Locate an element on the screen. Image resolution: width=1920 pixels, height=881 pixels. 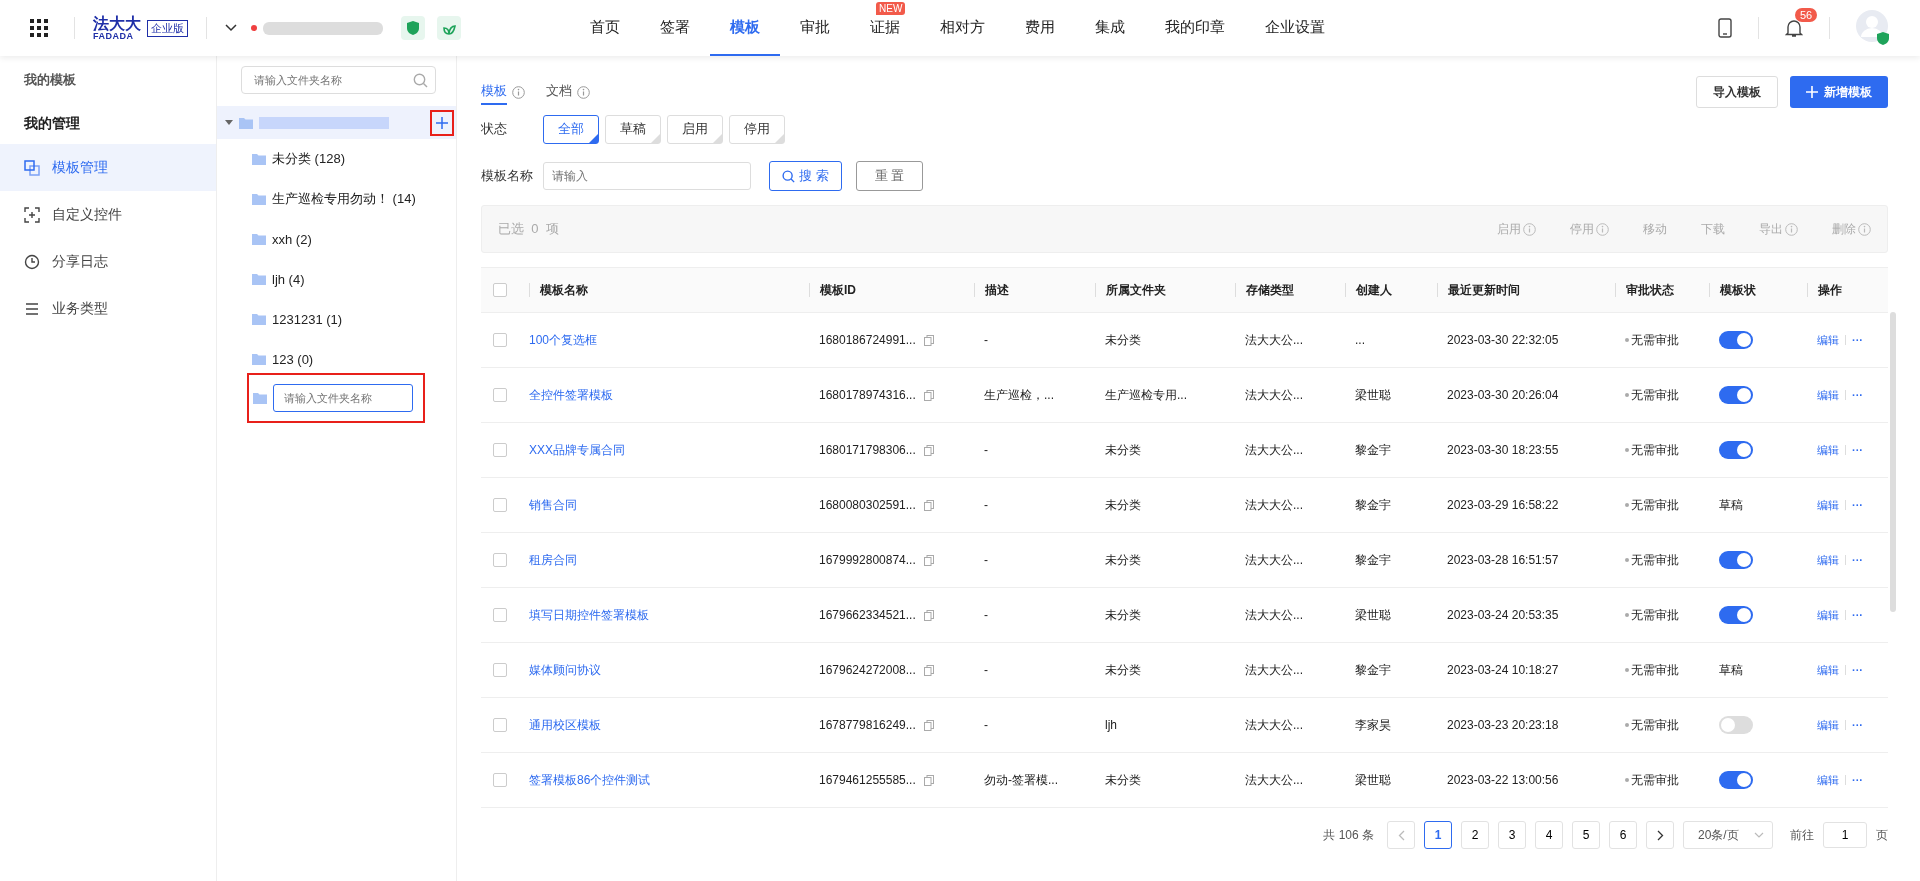
name-field: 请输入 is located at coordinates (647, 176).